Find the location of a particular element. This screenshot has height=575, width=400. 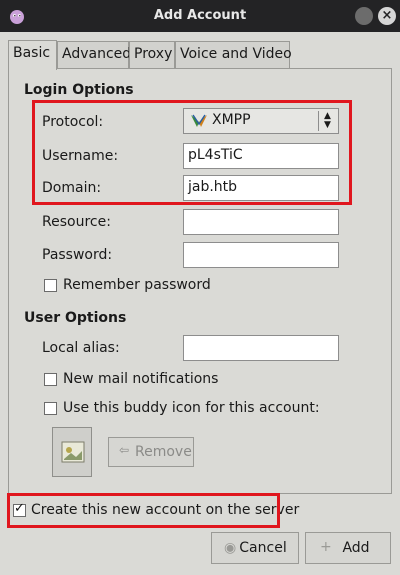

cancel-label: Cancel is located at coordinates (263, 548).